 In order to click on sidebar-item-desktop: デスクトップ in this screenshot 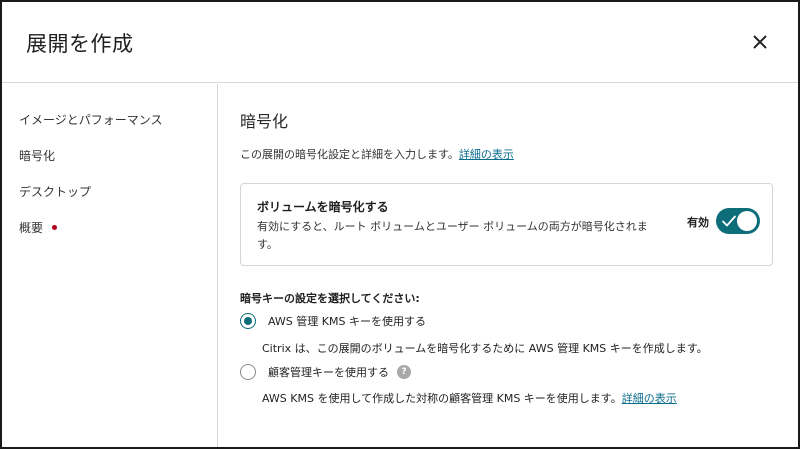, I will do `click(55, 191)`.